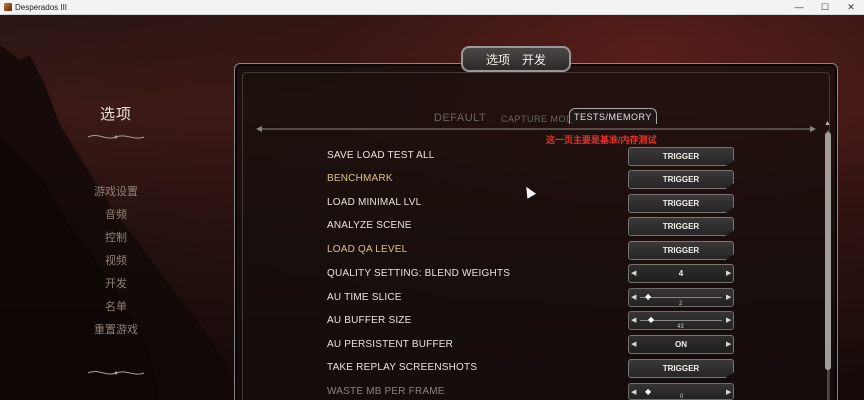 This screenshot has width=864, height=400. I want to click on au-buffer-size-left-arrow-icon: ◀, so click(633, 320).